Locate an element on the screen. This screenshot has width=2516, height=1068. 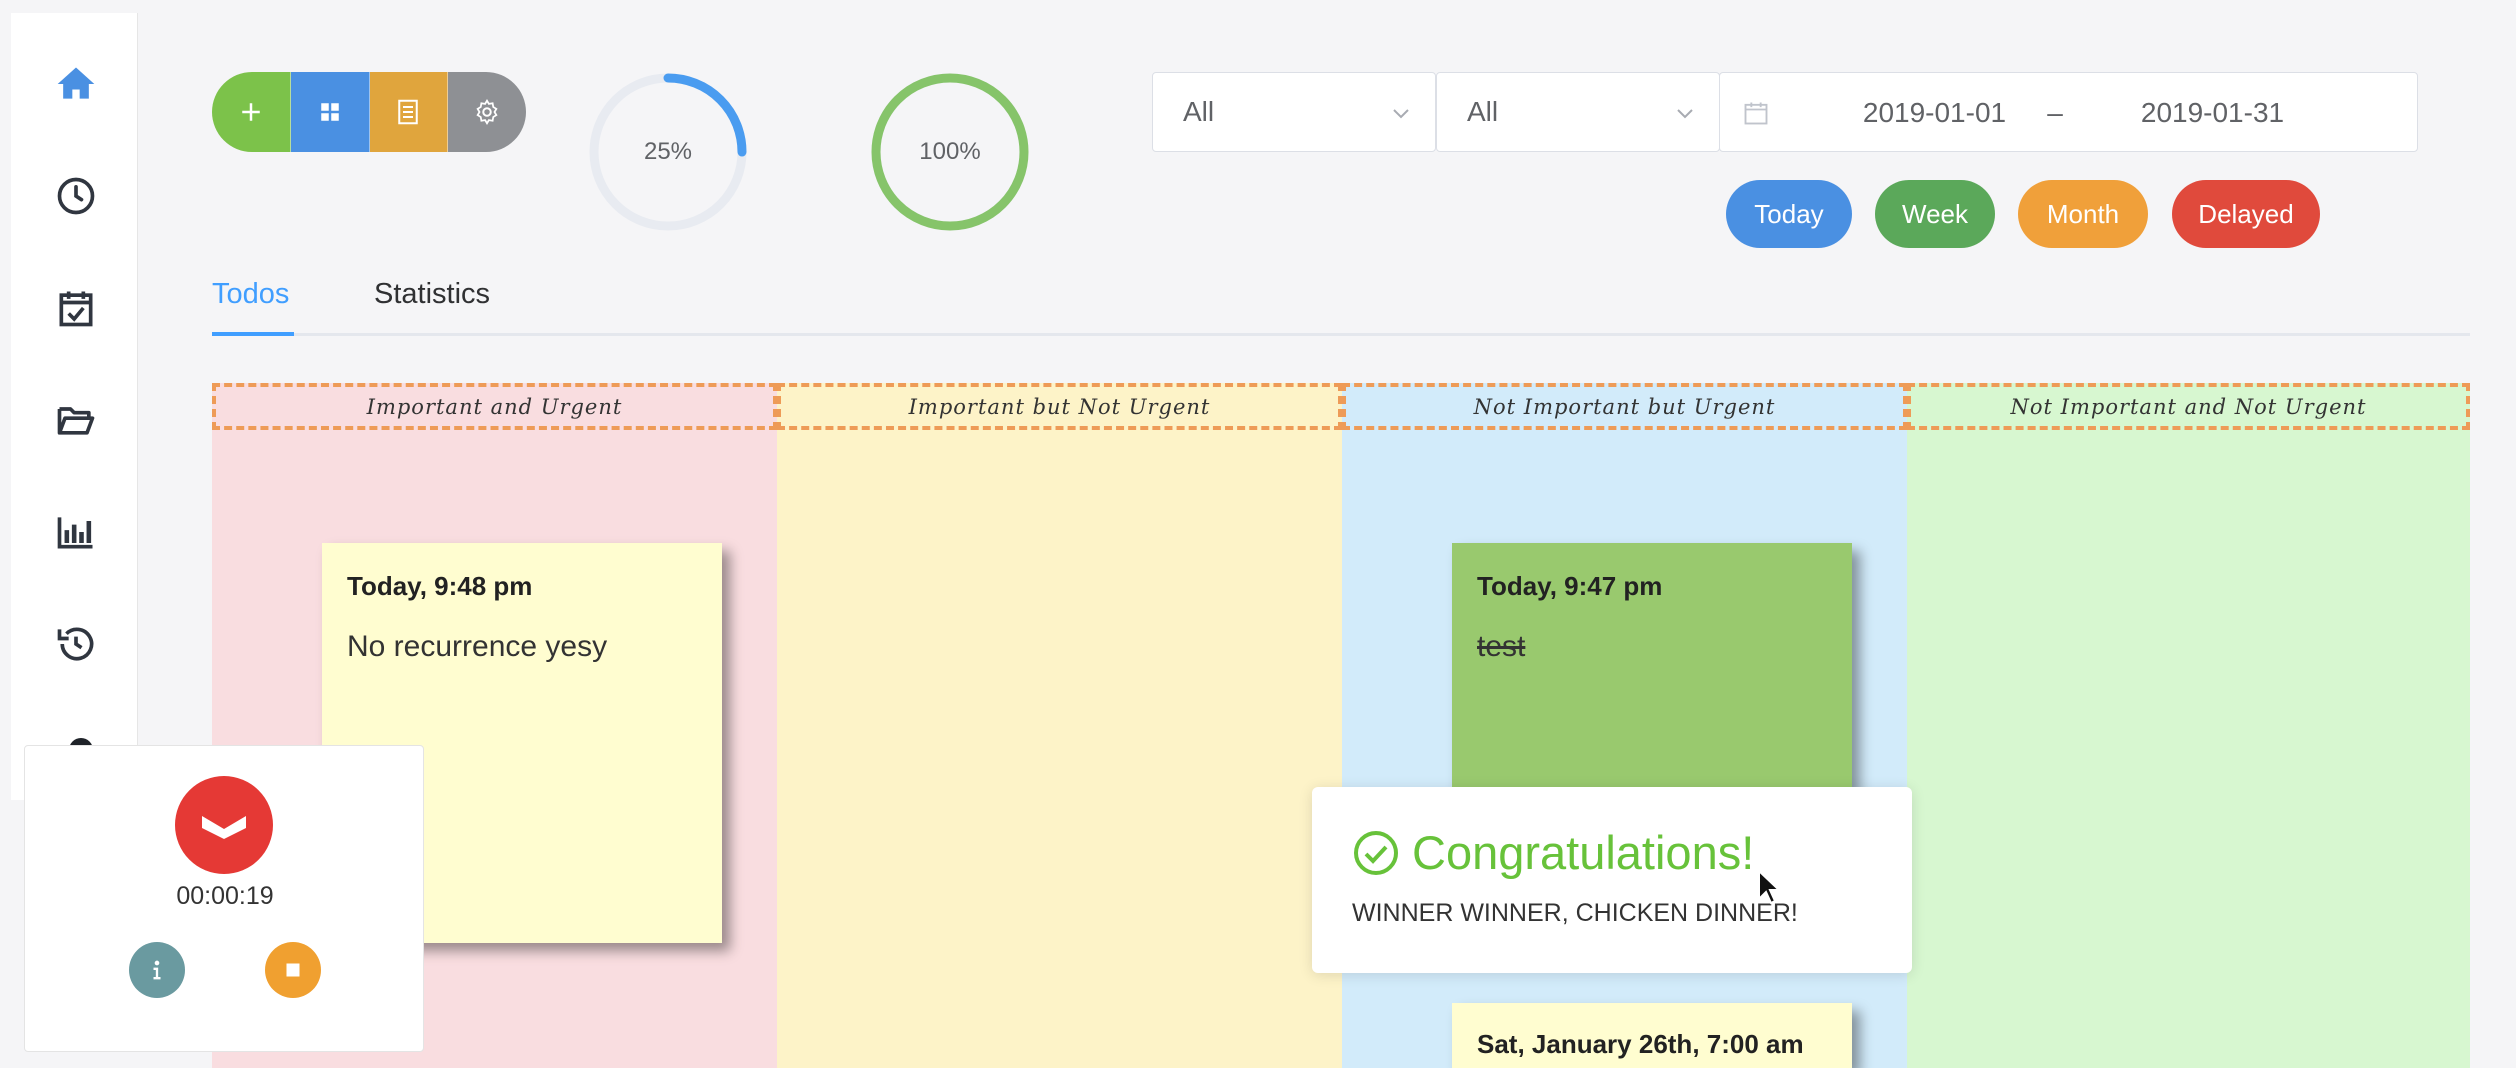
start-date-input: 2019-01-01 is located at coordinates (1934, 113).